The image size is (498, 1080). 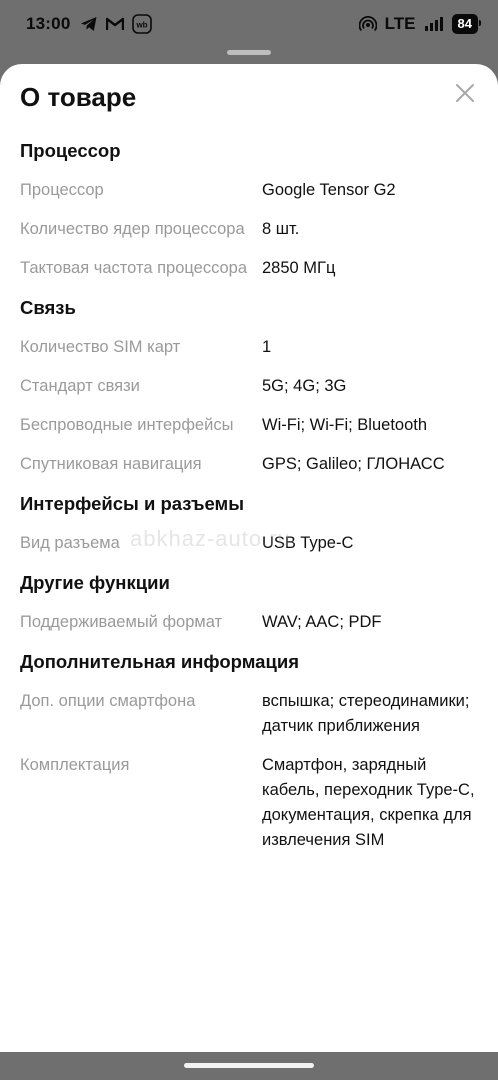 I want to click on navigation-bar, so click(x=249, y=1066).